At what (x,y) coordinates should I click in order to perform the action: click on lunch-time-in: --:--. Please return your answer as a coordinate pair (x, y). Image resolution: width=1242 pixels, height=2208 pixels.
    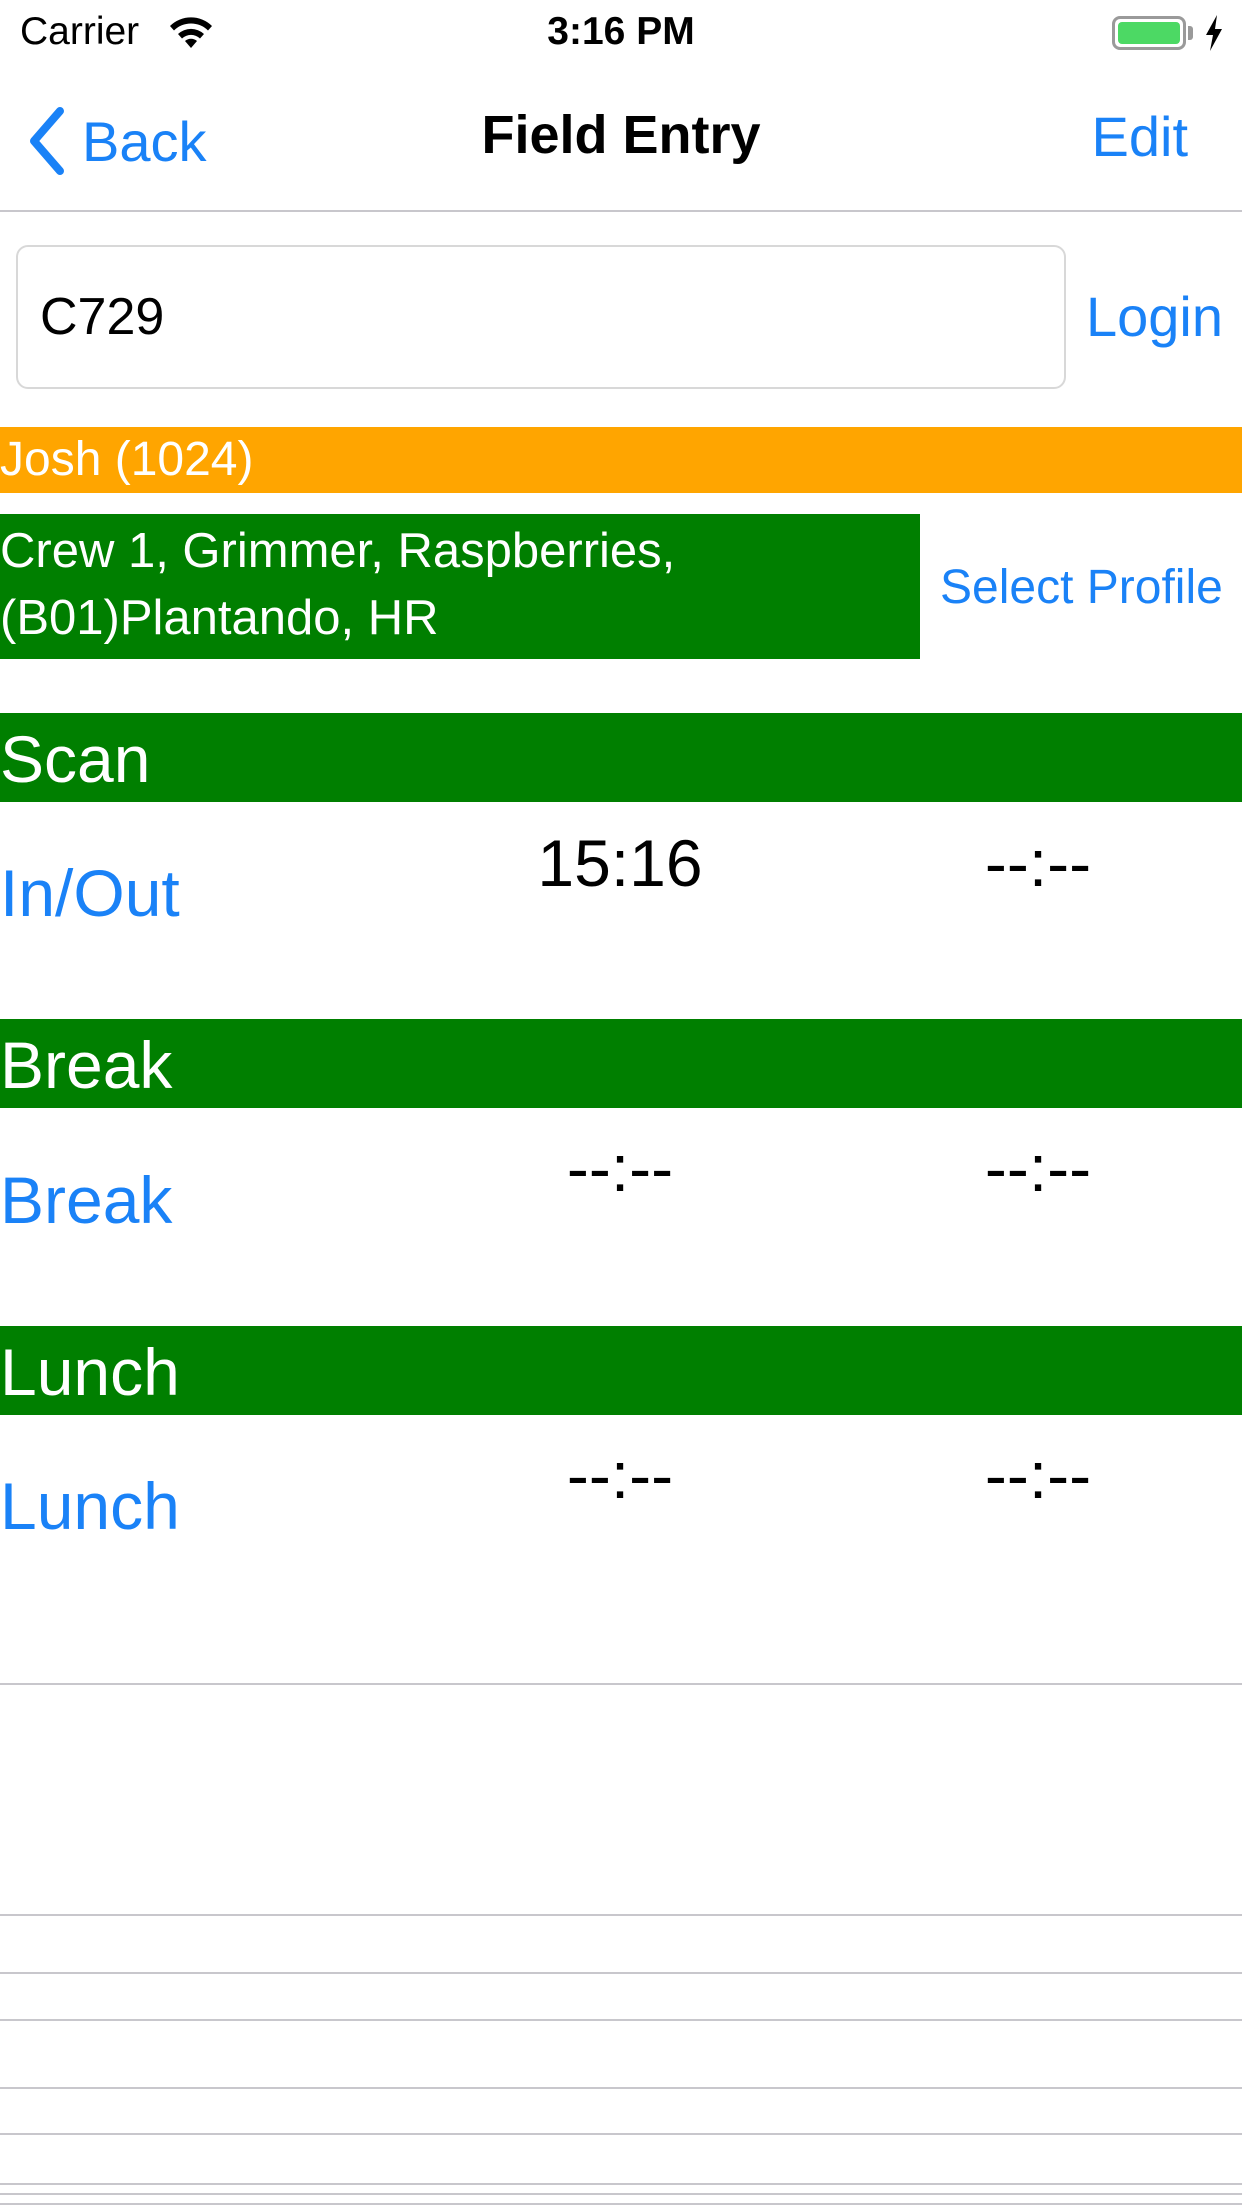
    Looking at the image, I should click on (620, 1475).